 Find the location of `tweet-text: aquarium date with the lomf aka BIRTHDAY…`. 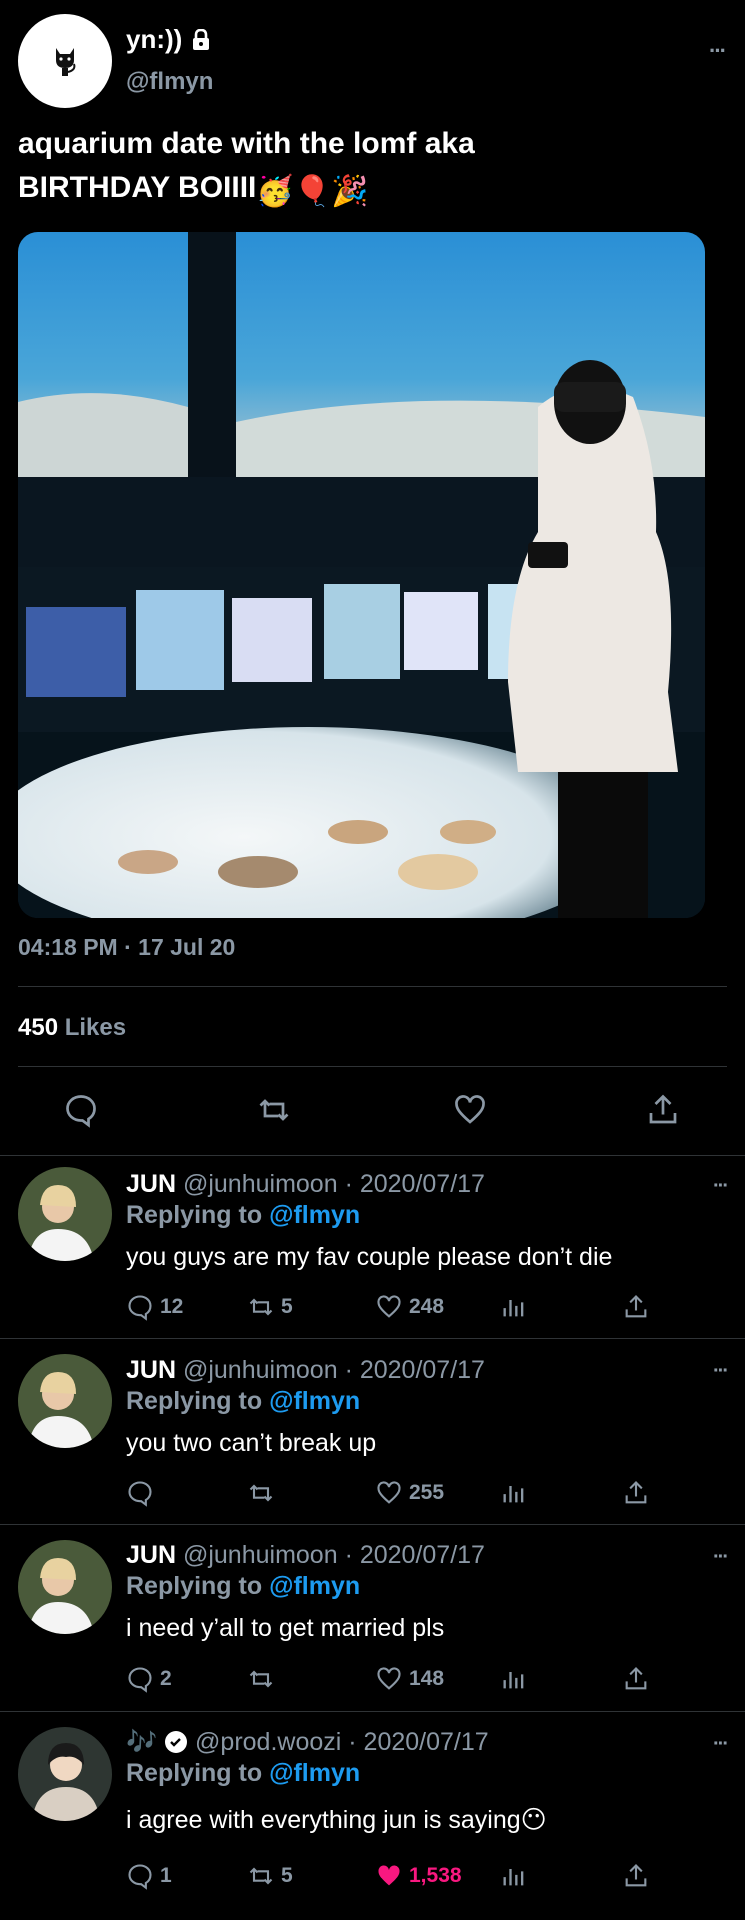

tweet-text: aquarium date with the lomf aka BIRTHDAY… is located at coordinates (368, 168).